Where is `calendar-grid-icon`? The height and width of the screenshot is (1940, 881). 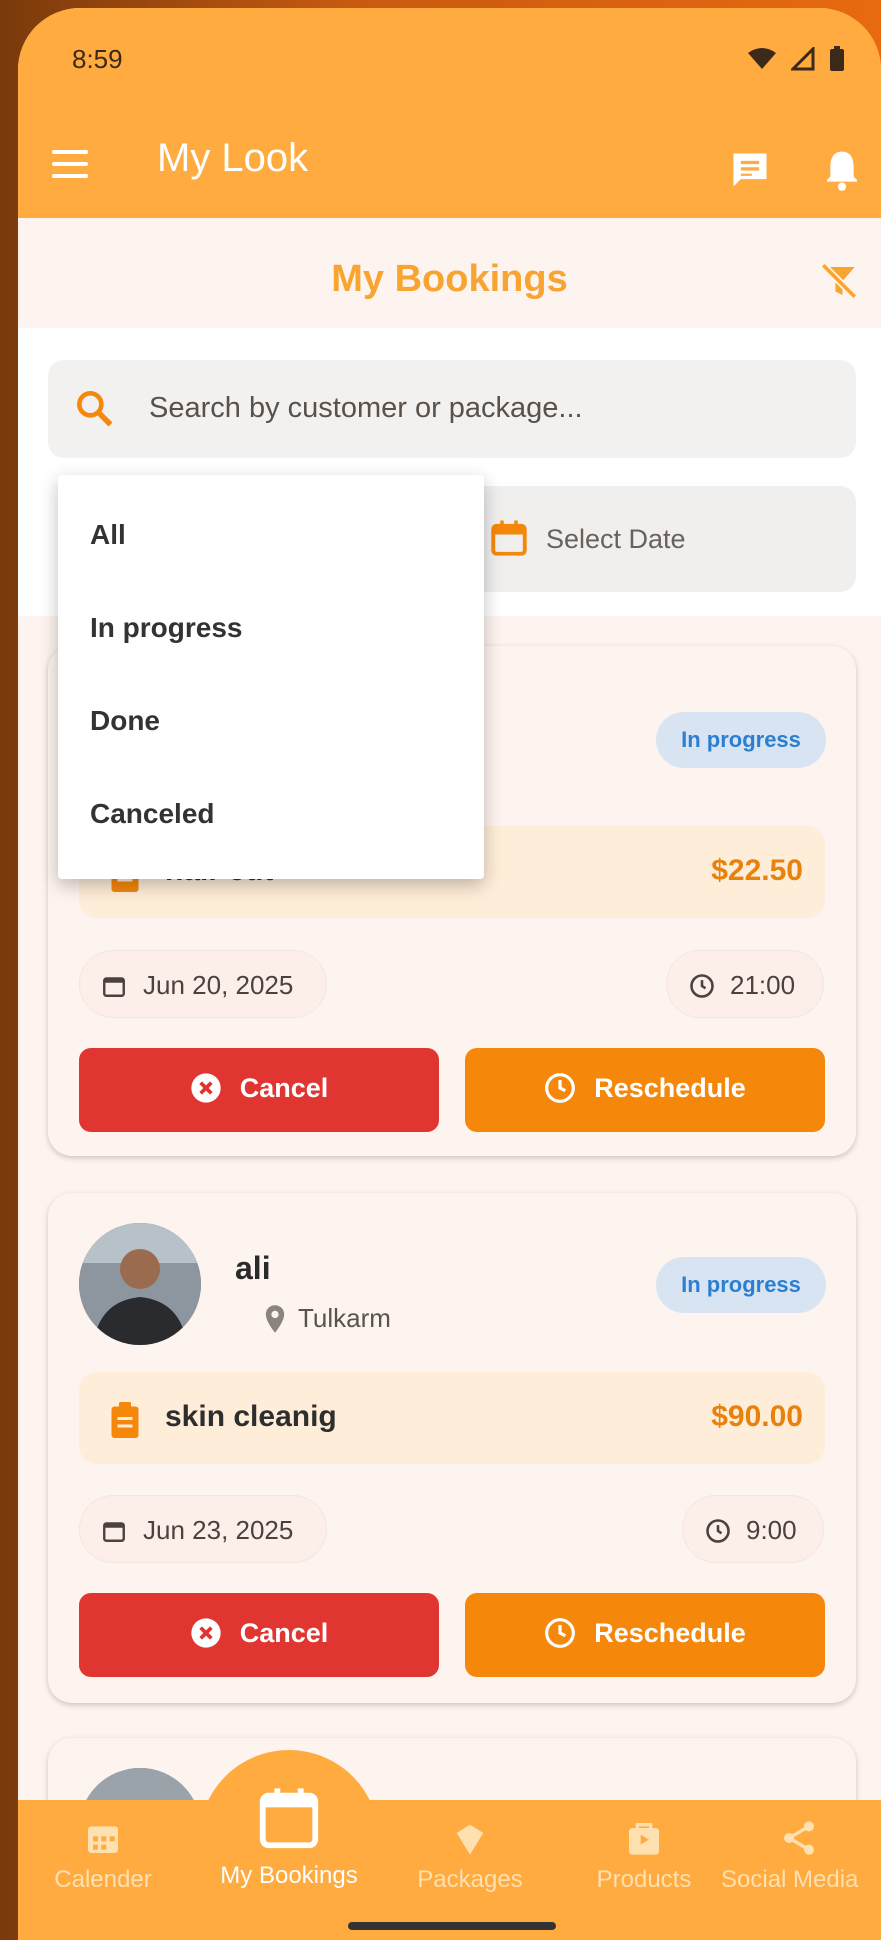 calendar-grid-icon is located at coordinates (103, 1839).